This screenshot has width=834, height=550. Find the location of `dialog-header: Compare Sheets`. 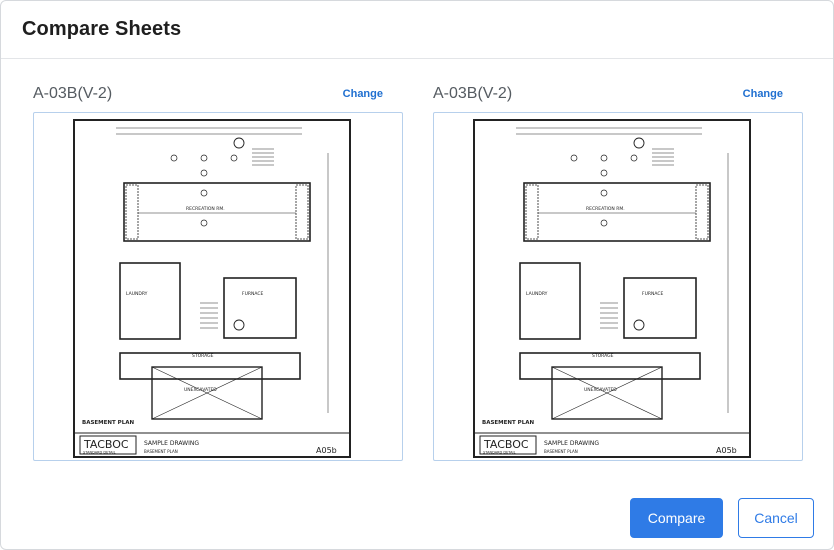

dialog-header: Compare Sheets is located at coordinates (417, 30).